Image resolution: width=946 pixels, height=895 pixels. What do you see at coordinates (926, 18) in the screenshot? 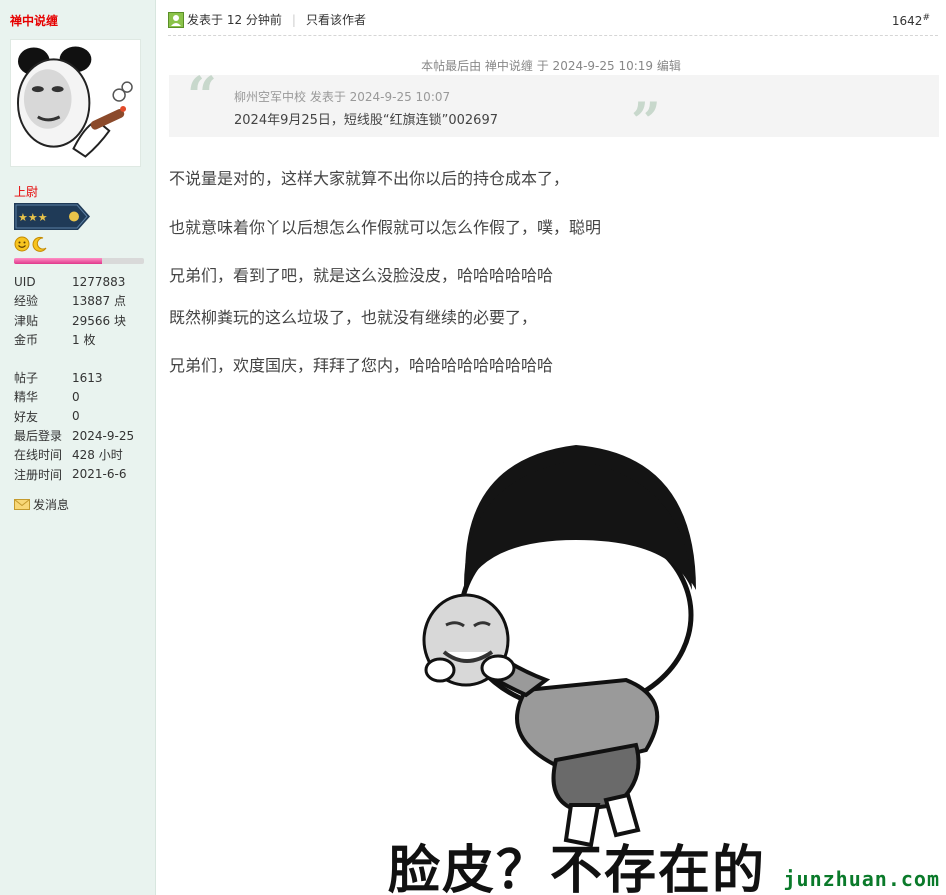
I see `floor-suffix: #` at bounding box center [926, 18].